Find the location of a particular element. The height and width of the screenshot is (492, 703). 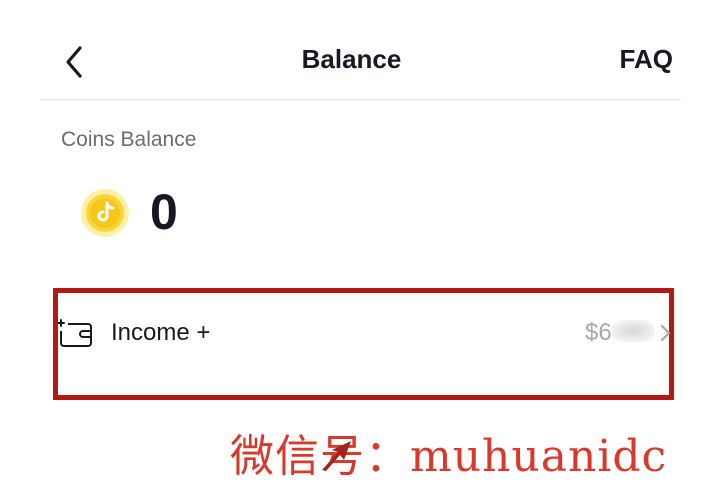

coin-balance-amount: 0 is located at coordinates (164, 212).